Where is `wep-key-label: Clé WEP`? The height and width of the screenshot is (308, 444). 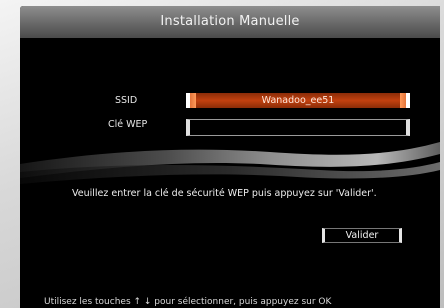 wep-key-label: Clé WEP is located at coordinates (128, 124).